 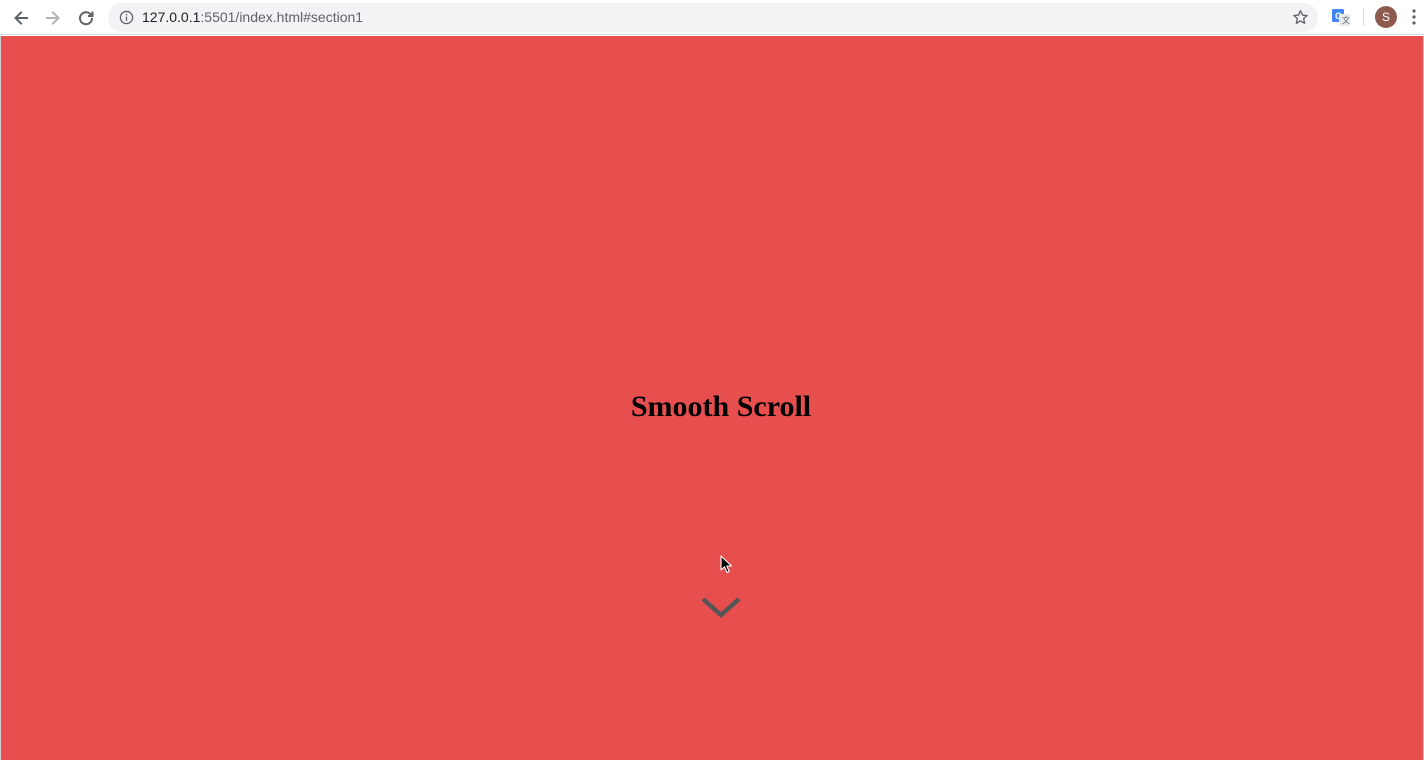 I want to click on reload-icon, so click(x=86, y=18).